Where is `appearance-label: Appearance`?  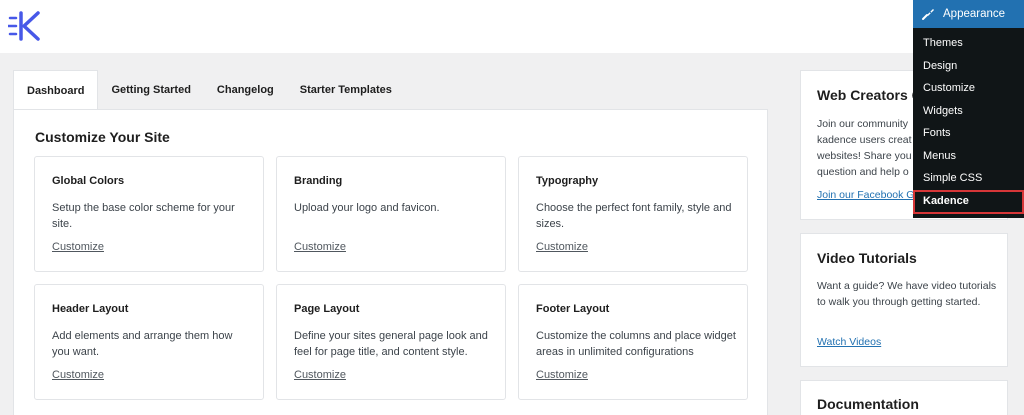
appearance-label: Appearance is located at coordinates (974, 14).